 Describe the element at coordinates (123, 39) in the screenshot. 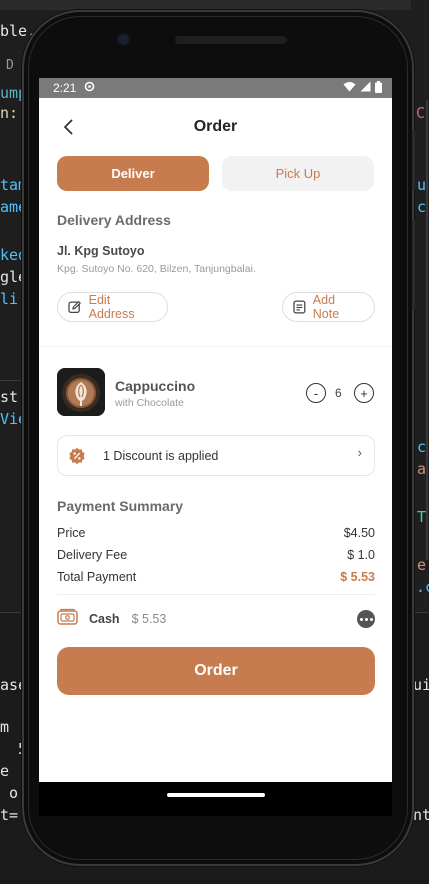

I see `camera-icon` at that location.